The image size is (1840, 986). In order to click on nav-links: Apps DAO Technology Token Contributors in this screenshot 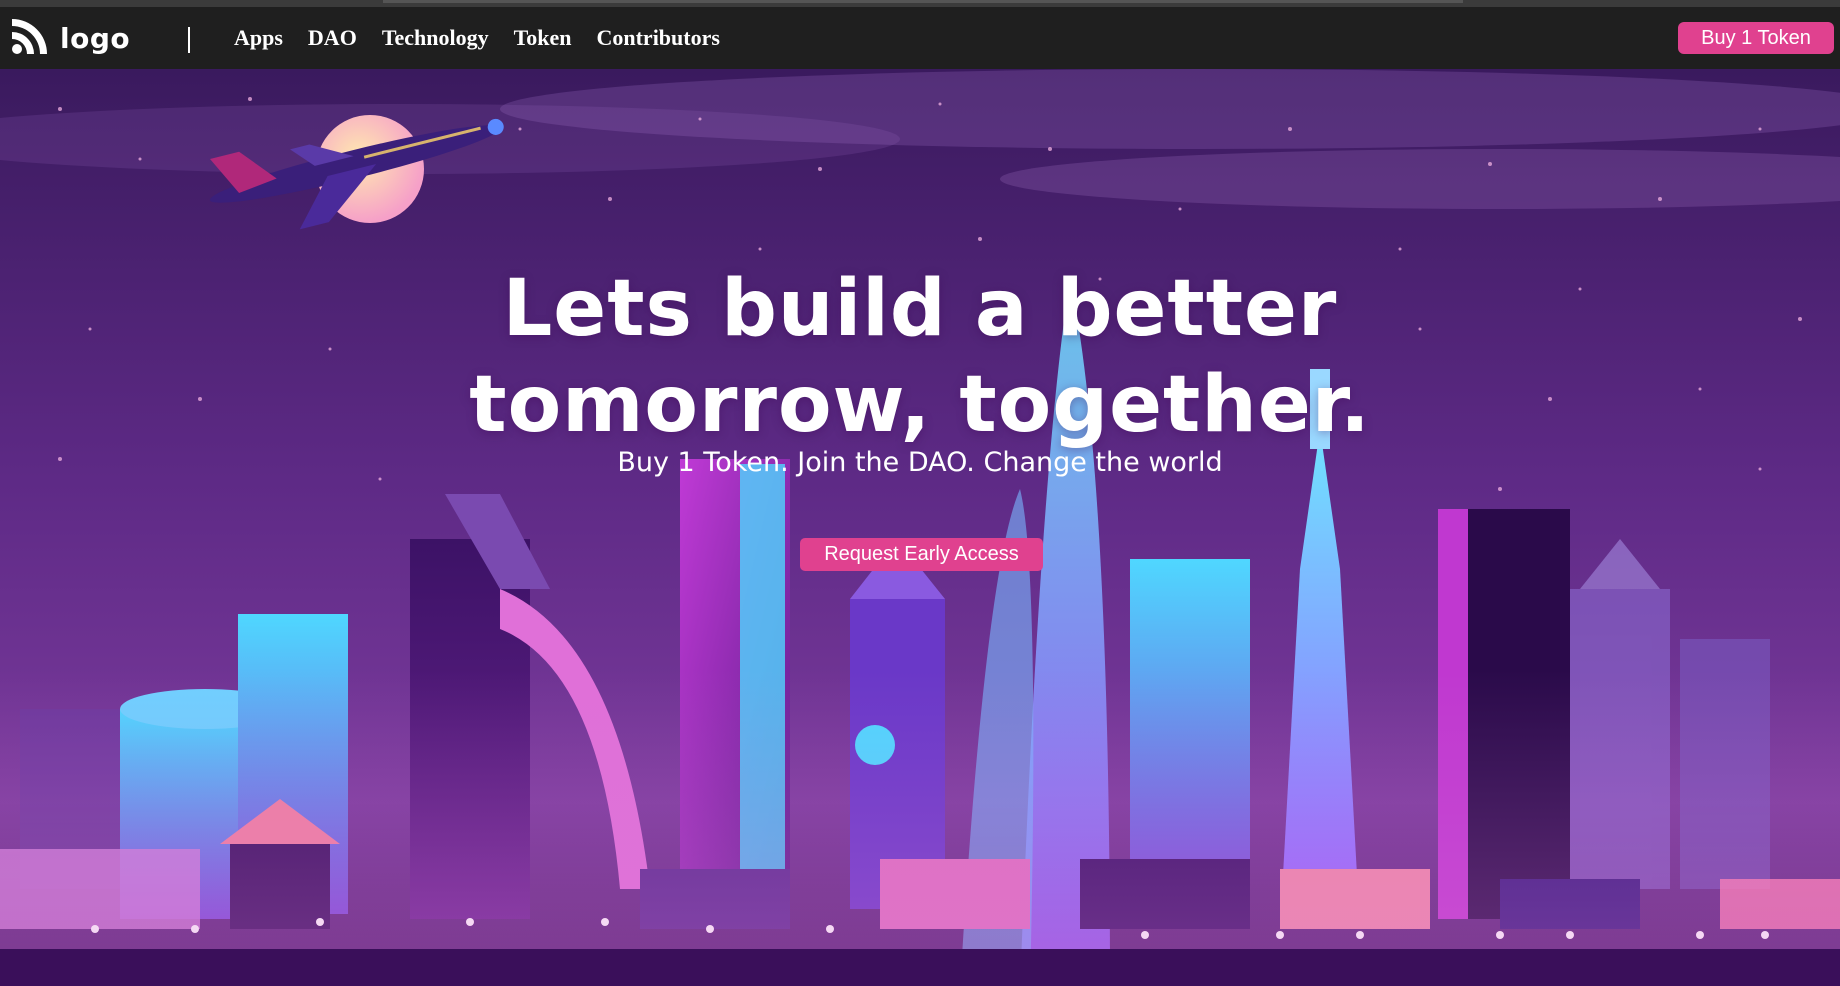, I will do `click(477, 38)`.